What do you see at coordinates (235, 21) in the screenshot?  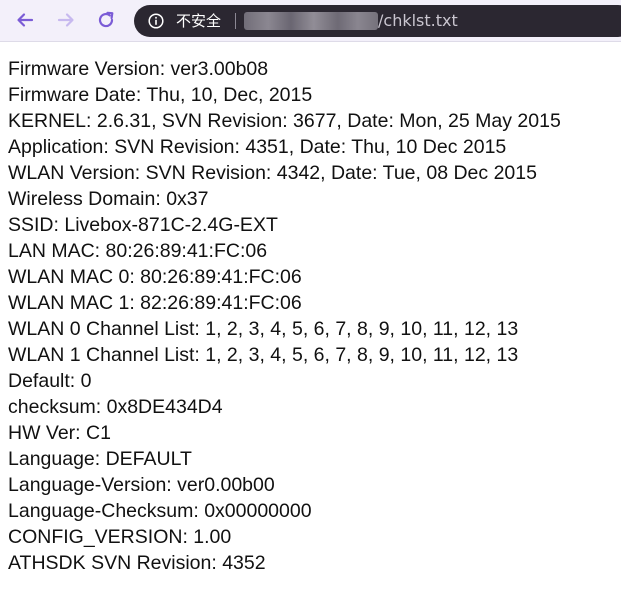 I see `url-separator` at bounding box center [235, 21].